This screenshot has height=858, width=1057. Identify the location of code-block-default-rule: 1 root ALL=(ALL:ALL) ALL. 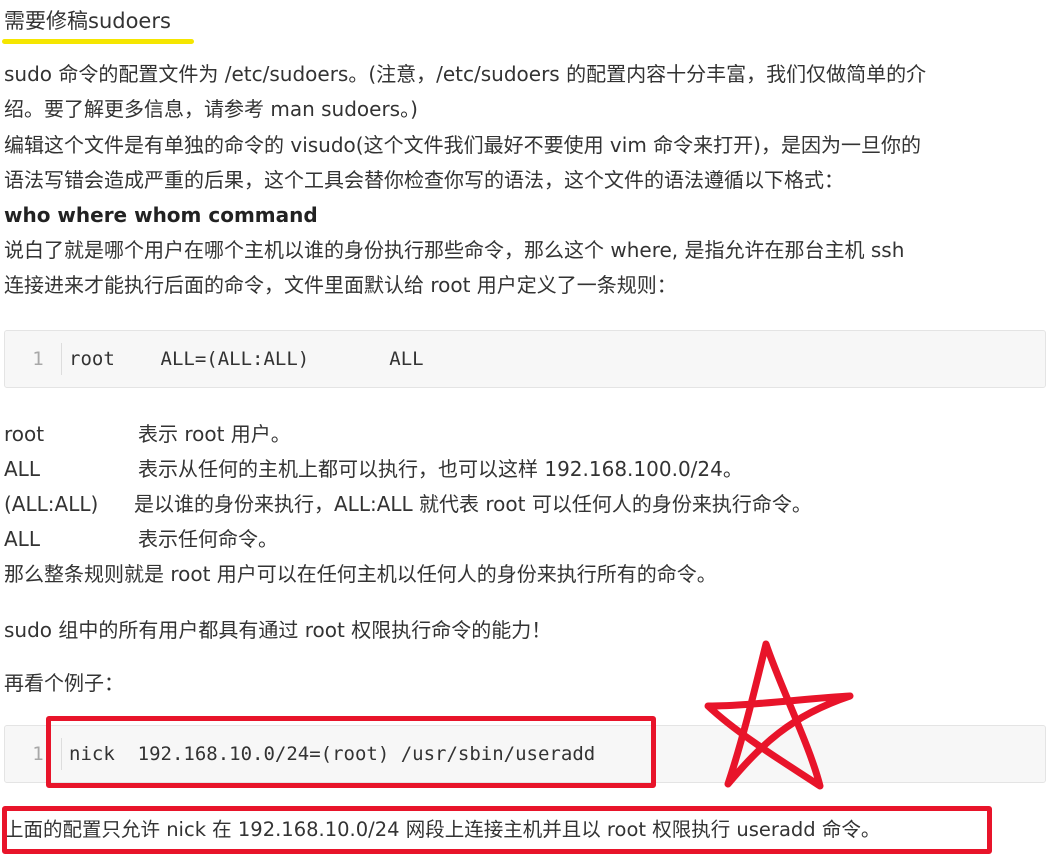
(525, 359).